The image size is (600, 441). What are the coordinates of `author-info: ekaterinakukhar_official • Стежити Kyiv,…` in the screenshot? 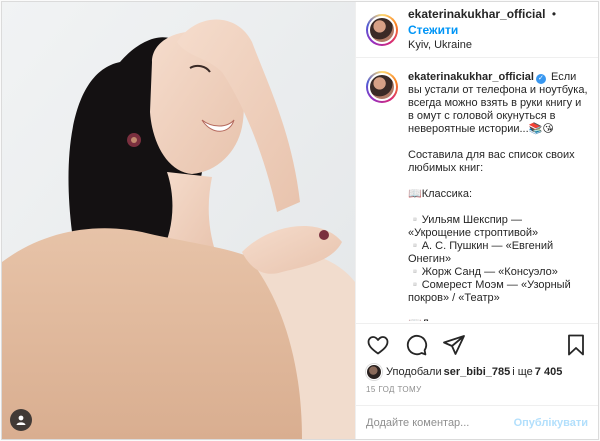 It's located at (498, 29).